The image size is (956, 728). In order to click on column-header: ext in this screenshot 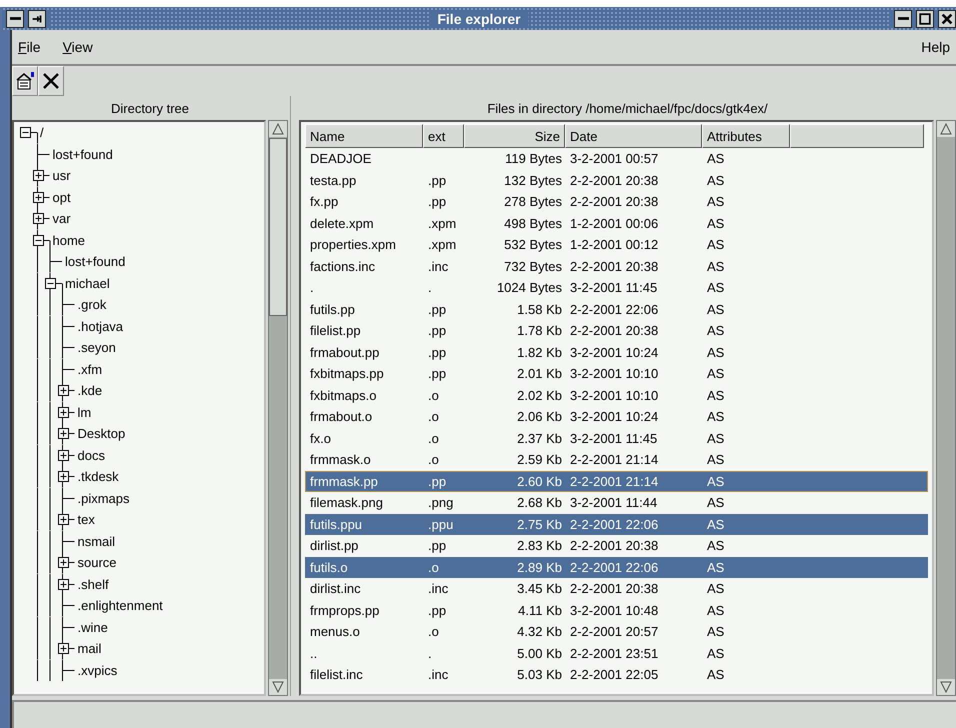, I will do `click(443, 136)`.